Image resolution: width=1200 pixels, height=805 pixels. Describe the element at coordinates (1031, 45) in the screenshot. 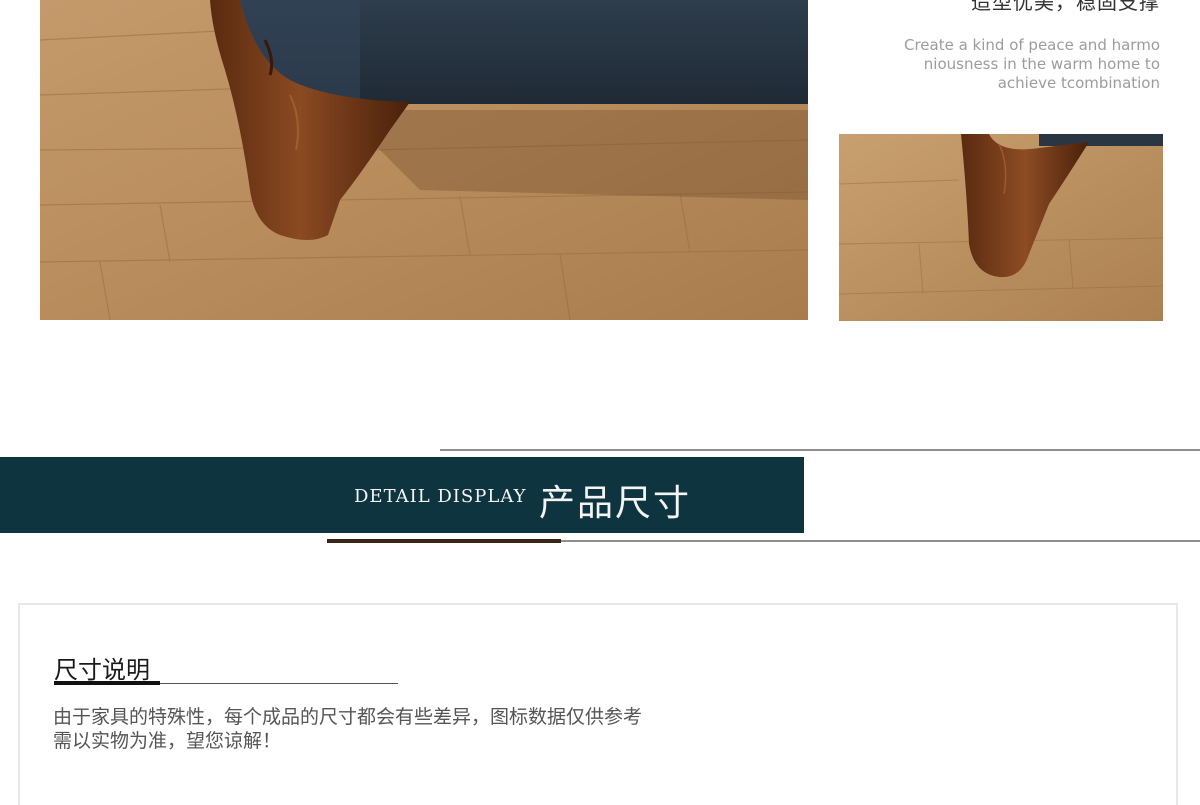

I see `caption-line: Create a kind of peace and harmo` at that location.